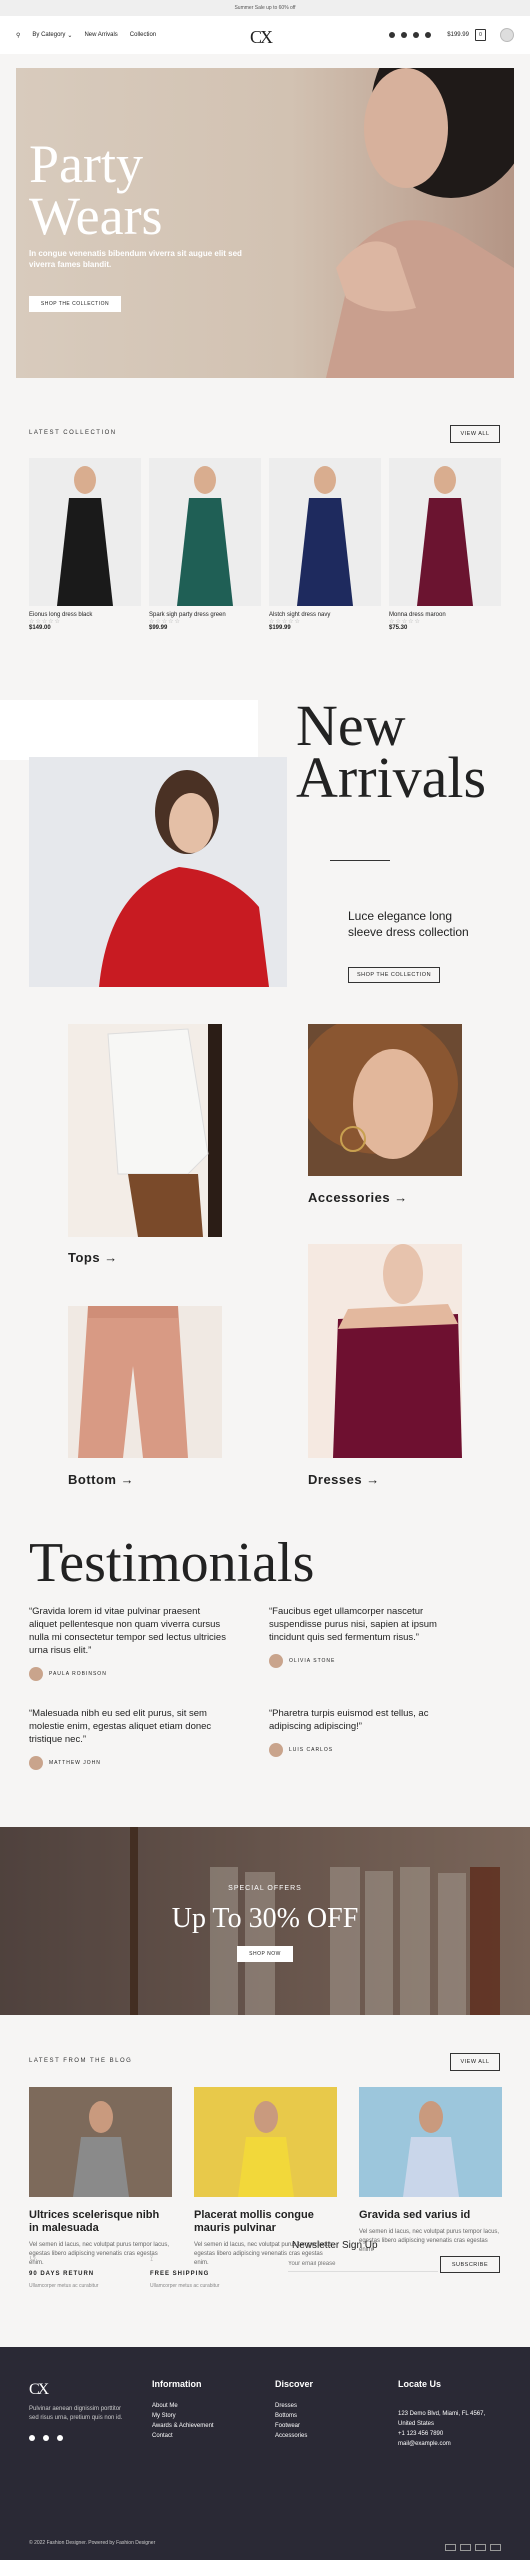 The image size is (530, 2560). Describe the element at coordinates (265, 1954) in the screenshot. I see `promo-shop-button: SHOP NOW` at that location.